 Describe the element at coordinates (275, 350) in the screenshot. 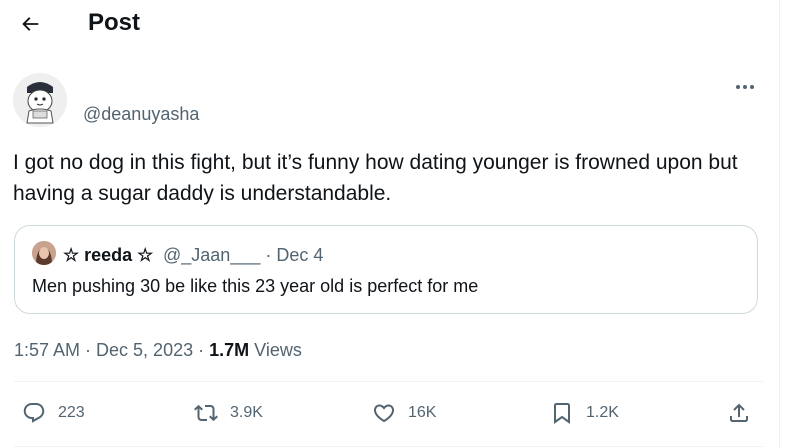

I see `views-label: Views` at that location.